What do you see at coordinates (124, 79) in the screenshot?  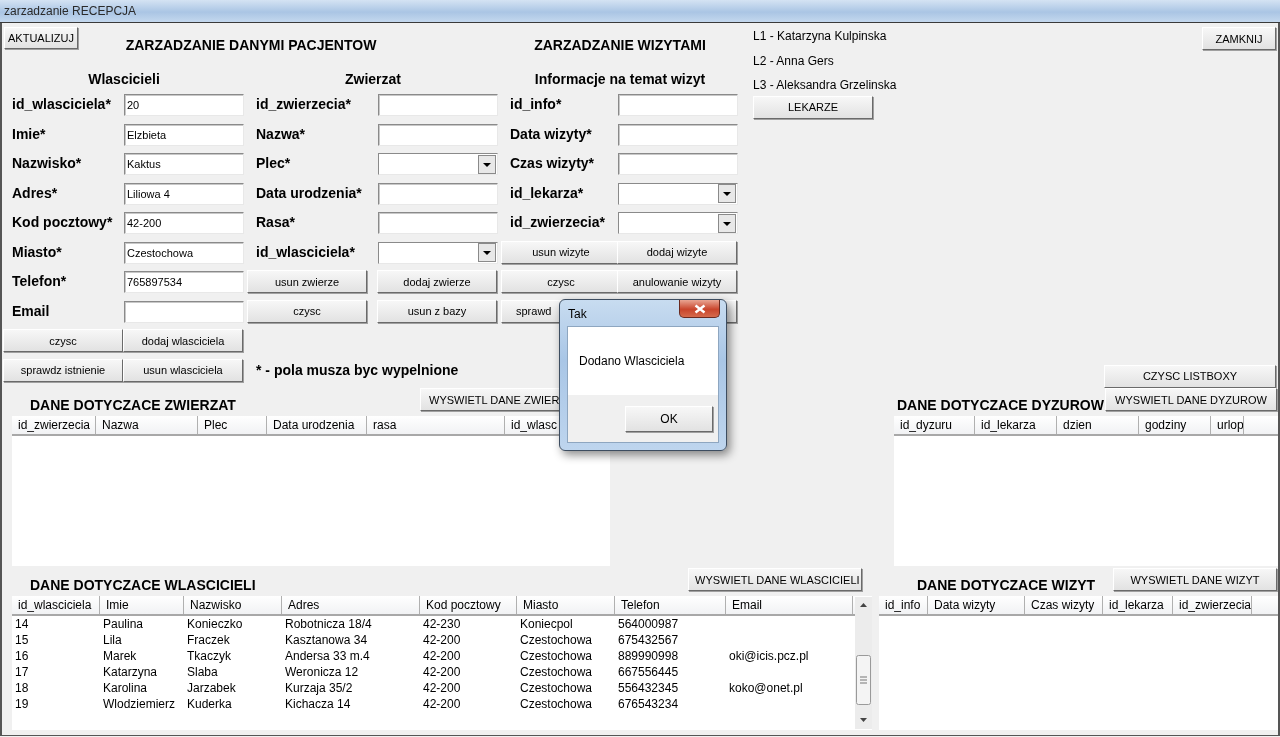 I see `form-subtitle: Wlascicieli` at bounding box center [124, 79].